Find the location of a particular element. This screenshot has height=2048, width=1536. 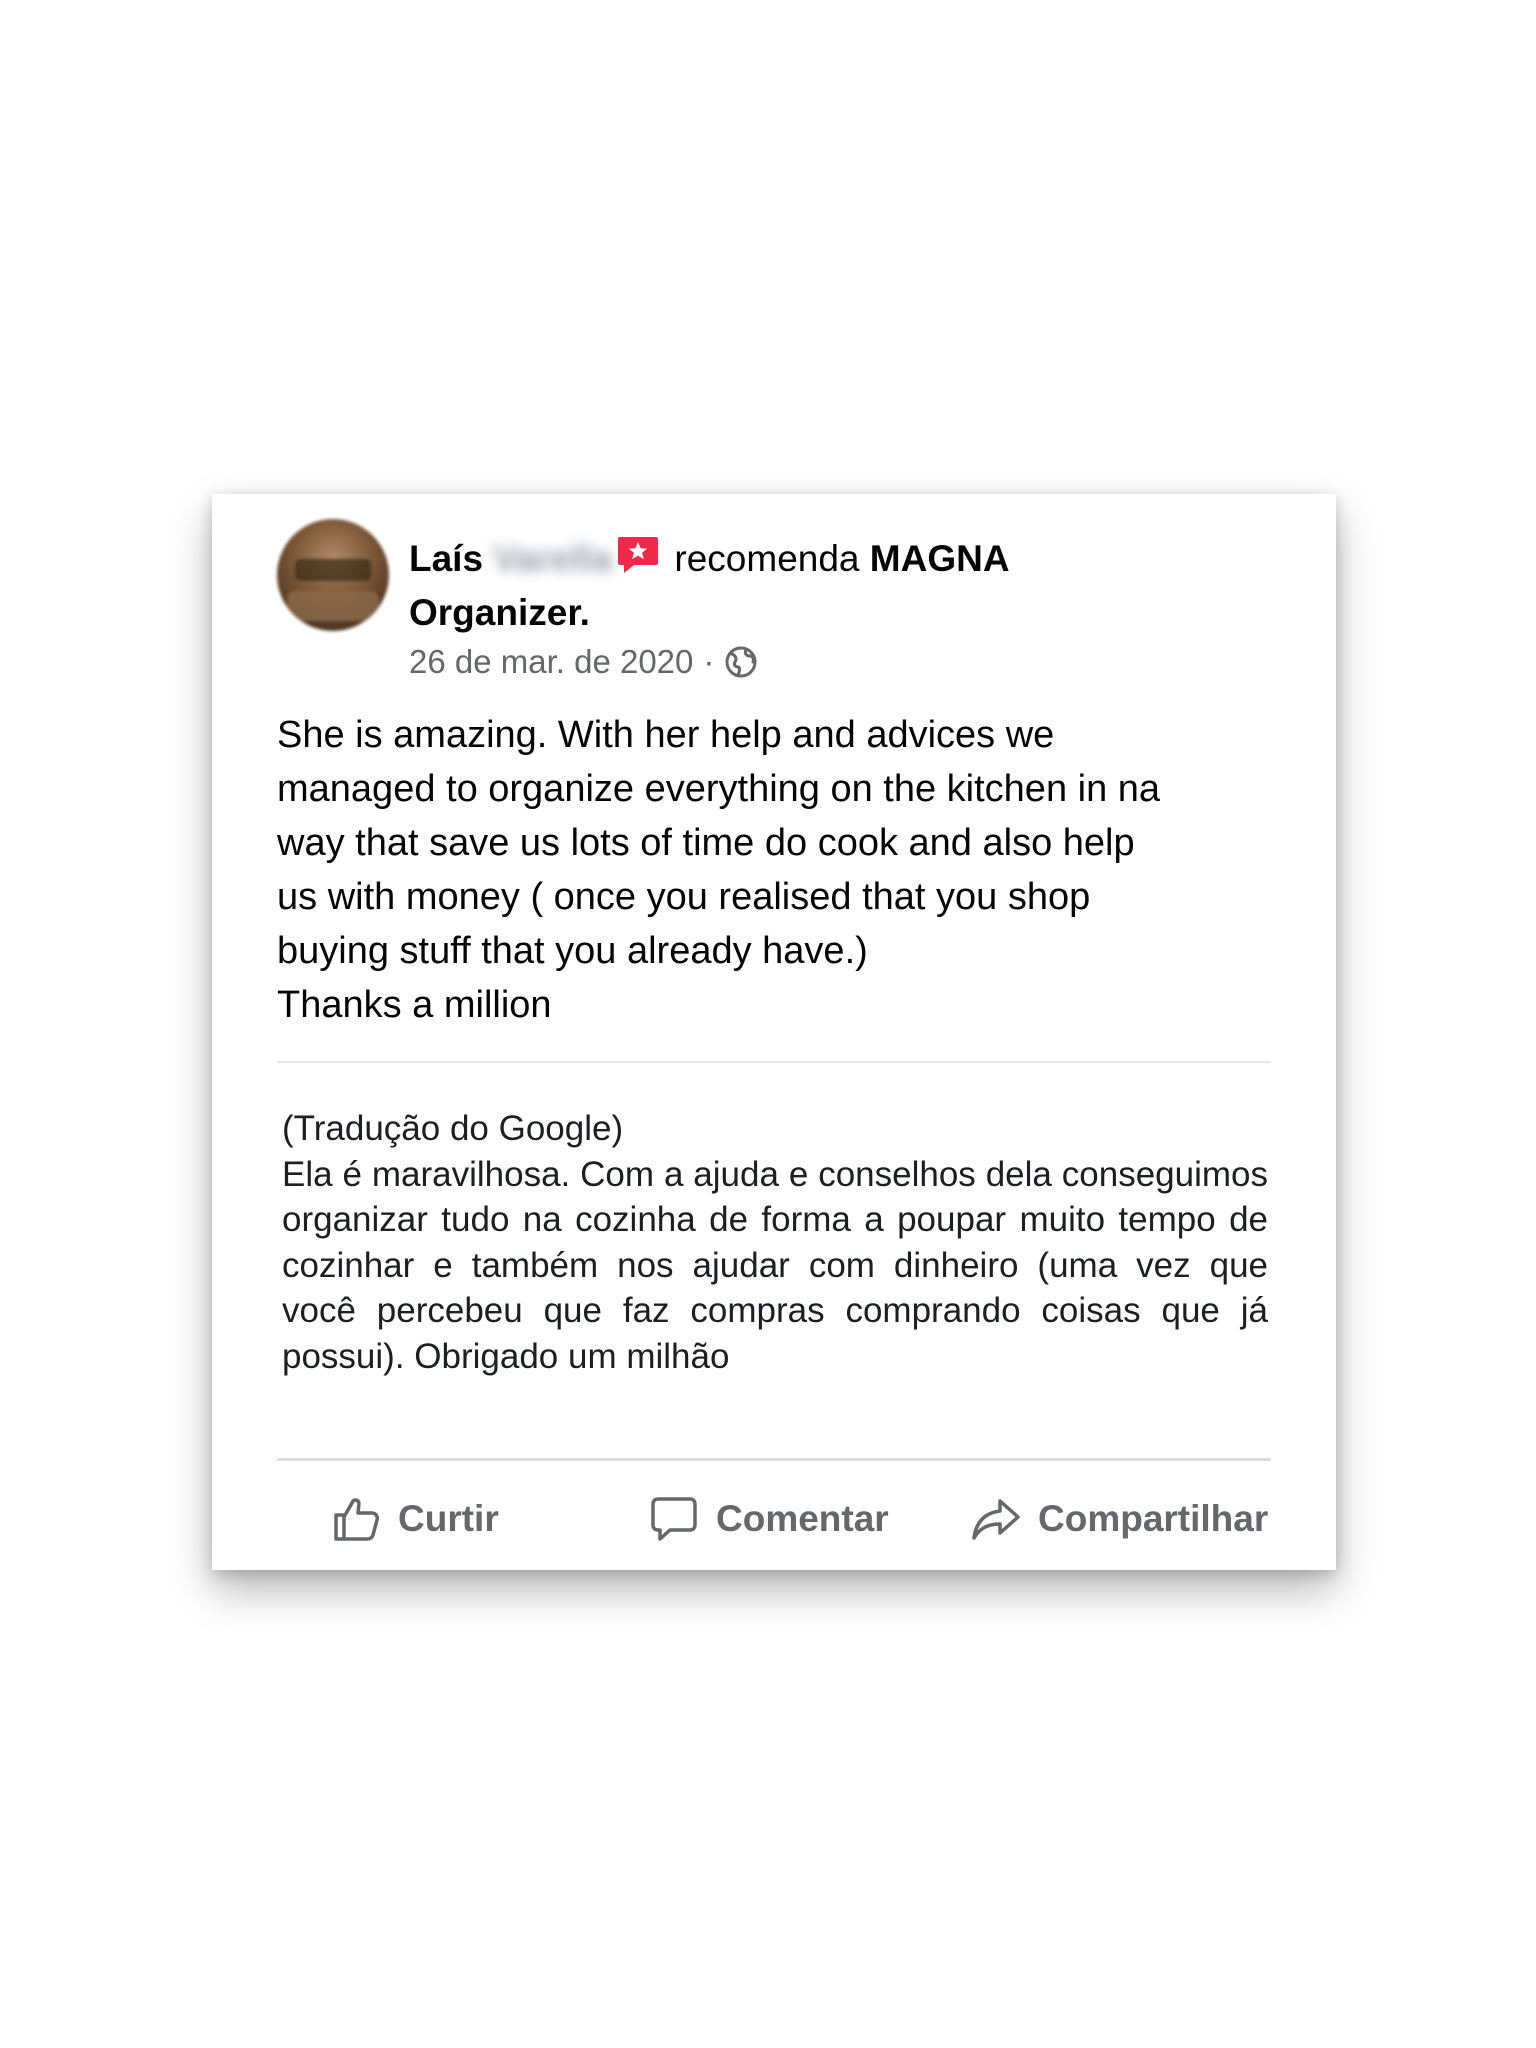

post-date: 26 de mar. de 2020 is located at coordinates (551, 662).